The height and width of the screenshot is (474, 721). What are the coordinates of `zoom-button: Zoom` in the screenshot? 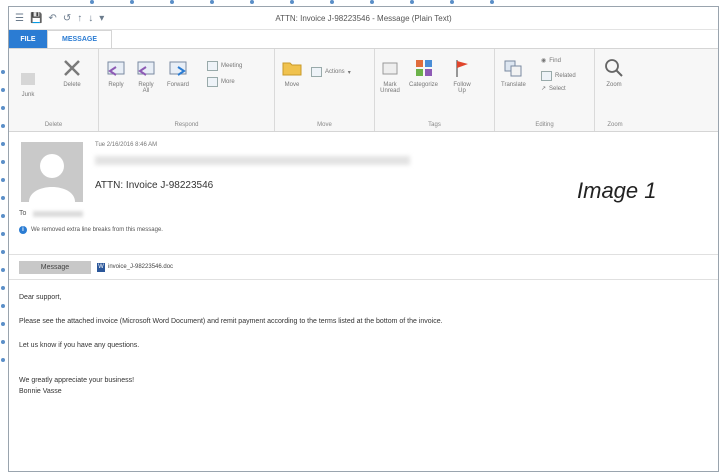 It's located at (614, 72).